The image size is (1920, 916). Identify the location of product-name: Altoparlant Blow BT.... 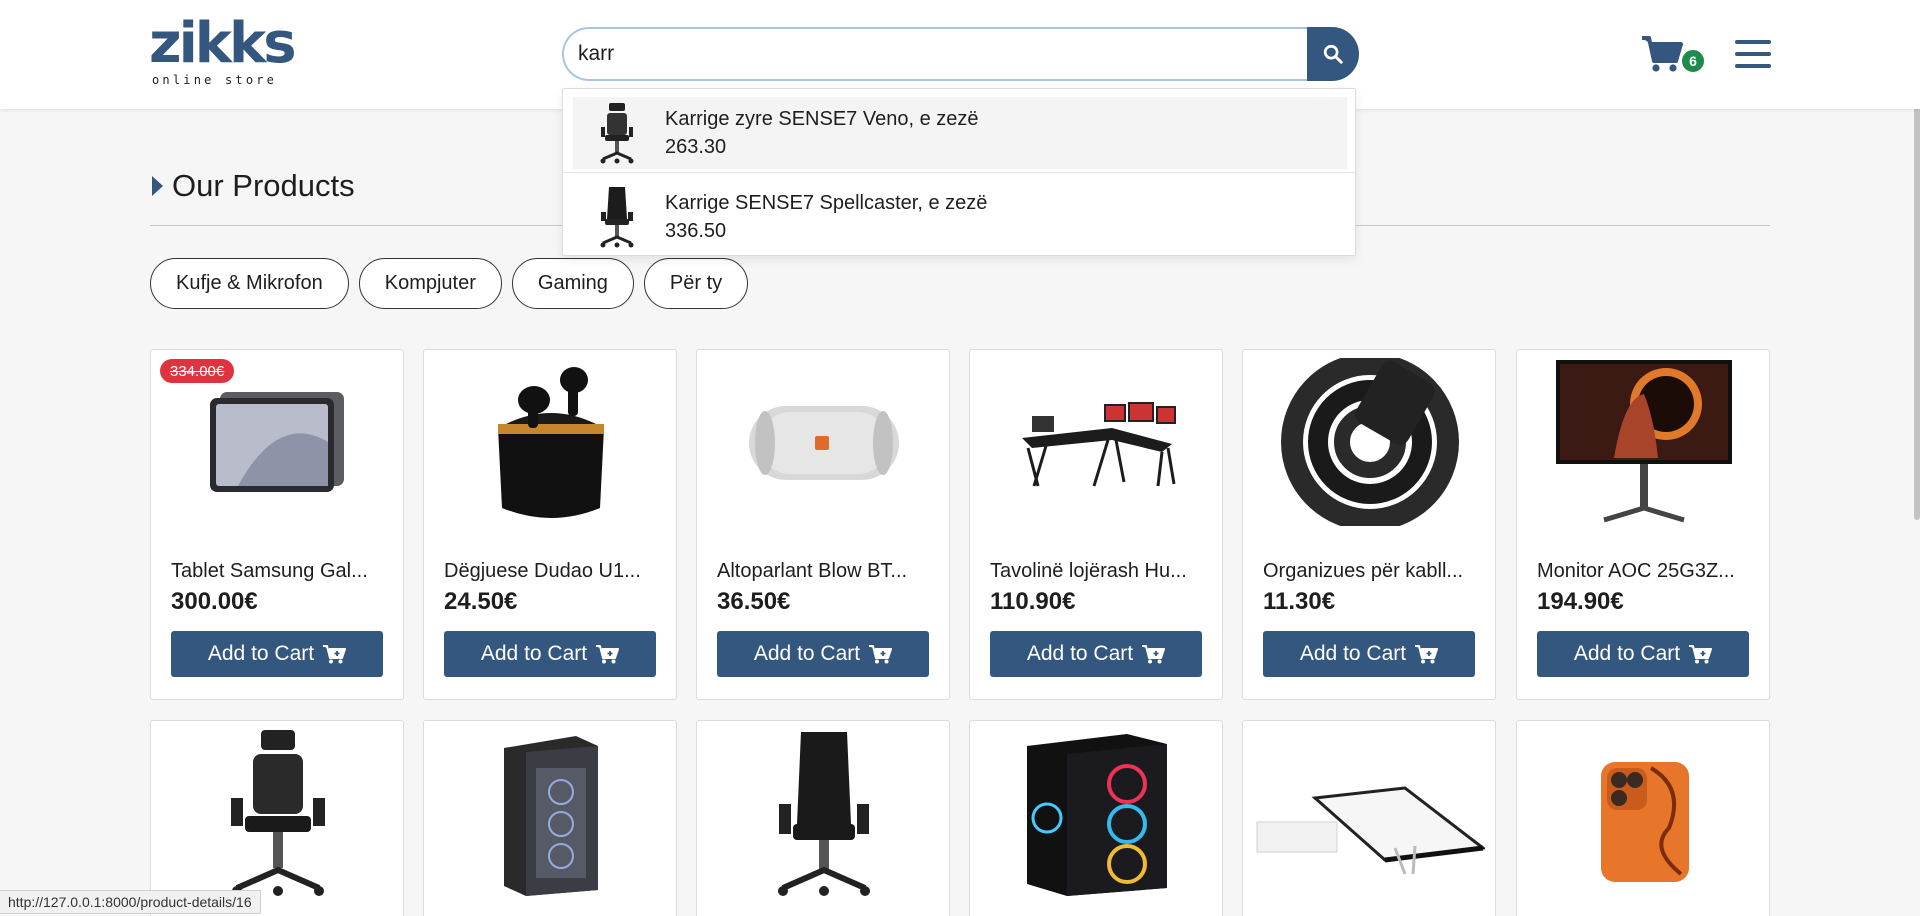
(812, 571).